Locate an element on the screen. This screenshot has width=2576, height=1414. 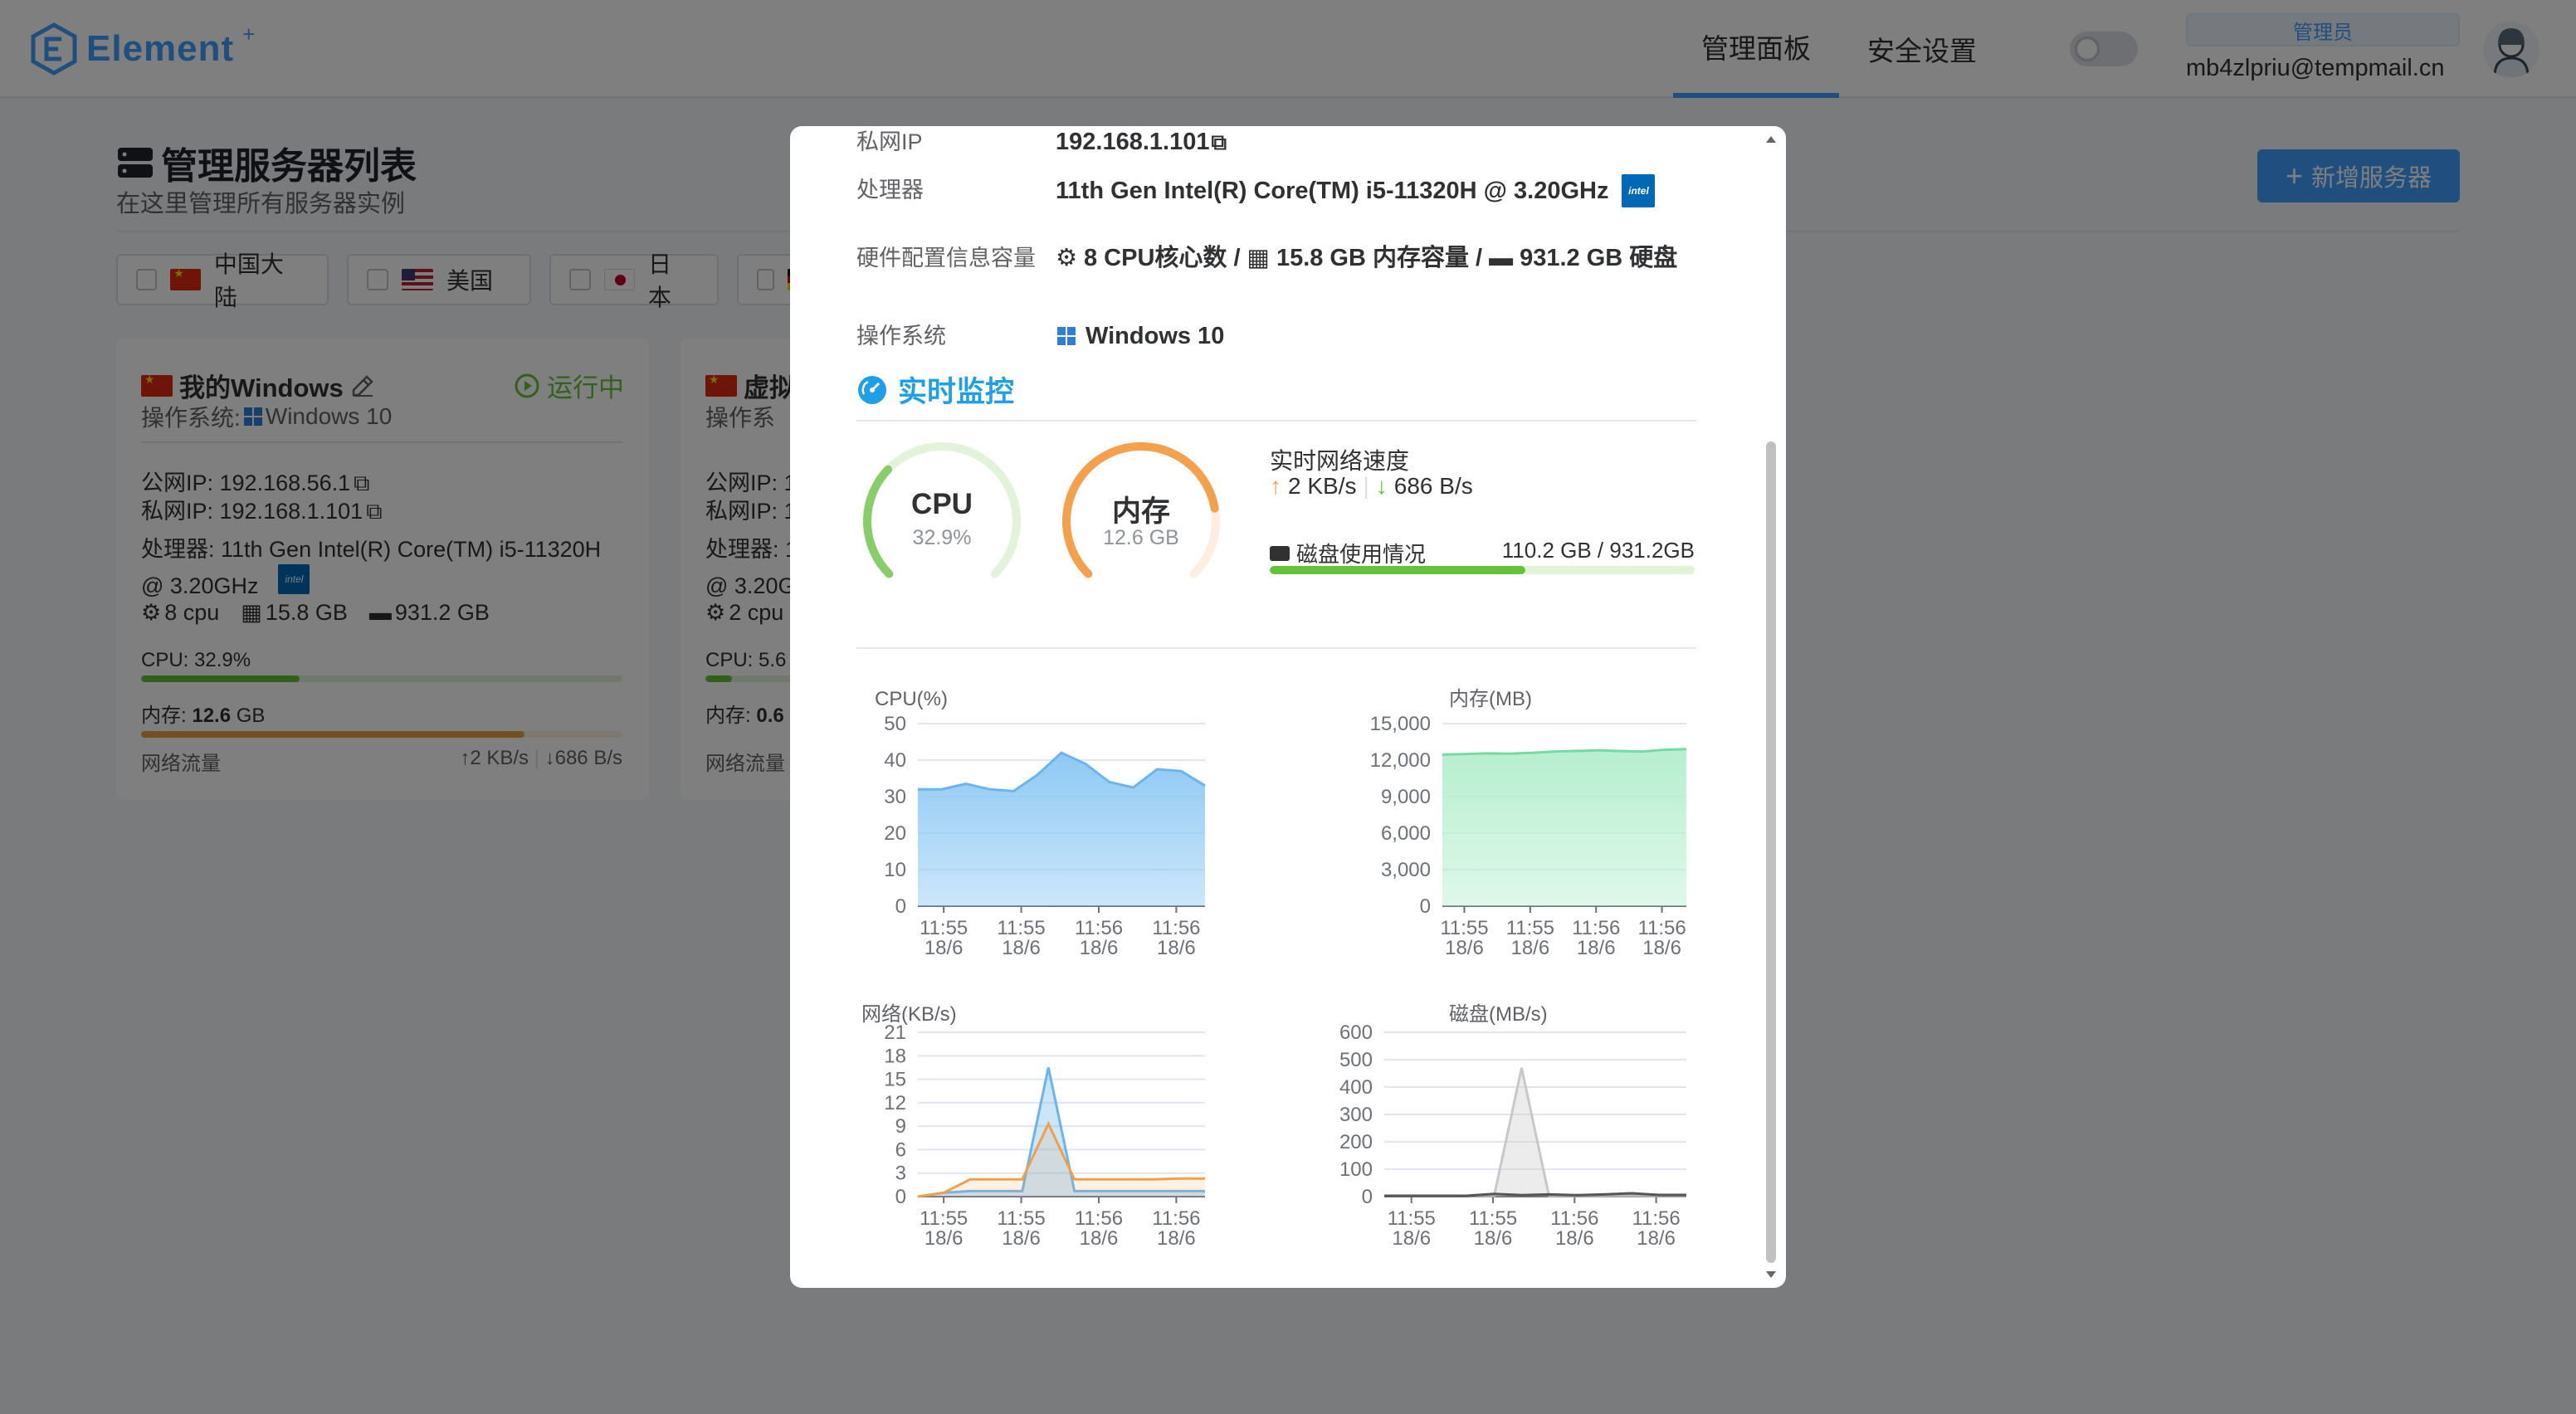
y-tick-label: 20 is located at coordinates (895, 834).